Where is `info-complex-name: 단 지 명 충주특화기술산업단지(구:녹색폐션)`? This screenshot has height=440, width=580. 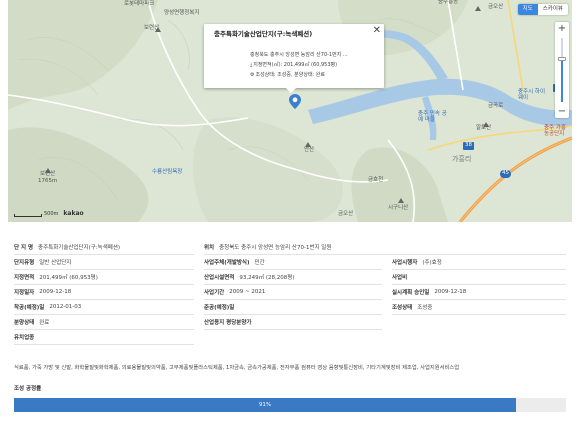 info-complex-name: 단 지 명 충주특화기술산업단지(구:녹색폐션) is located at coordinates (104, 247).